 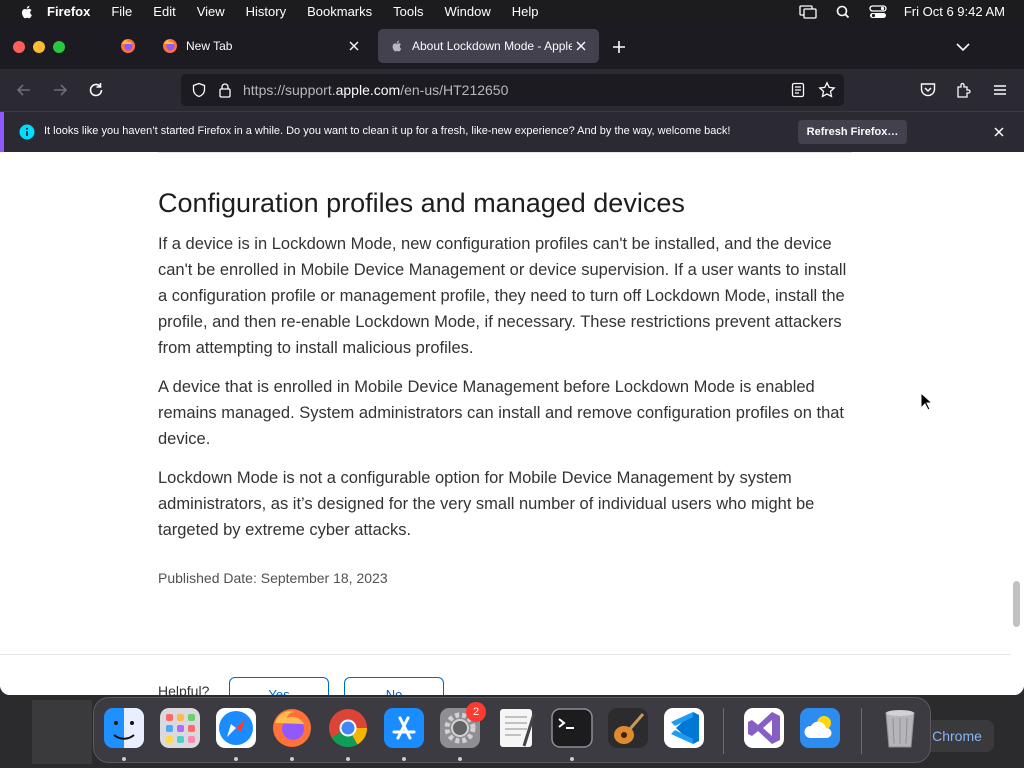 What do you see at coordinates (279, 686) in the screenshot?
I see `helpful-yes-button: Yes` at bounding box center [279, 686].